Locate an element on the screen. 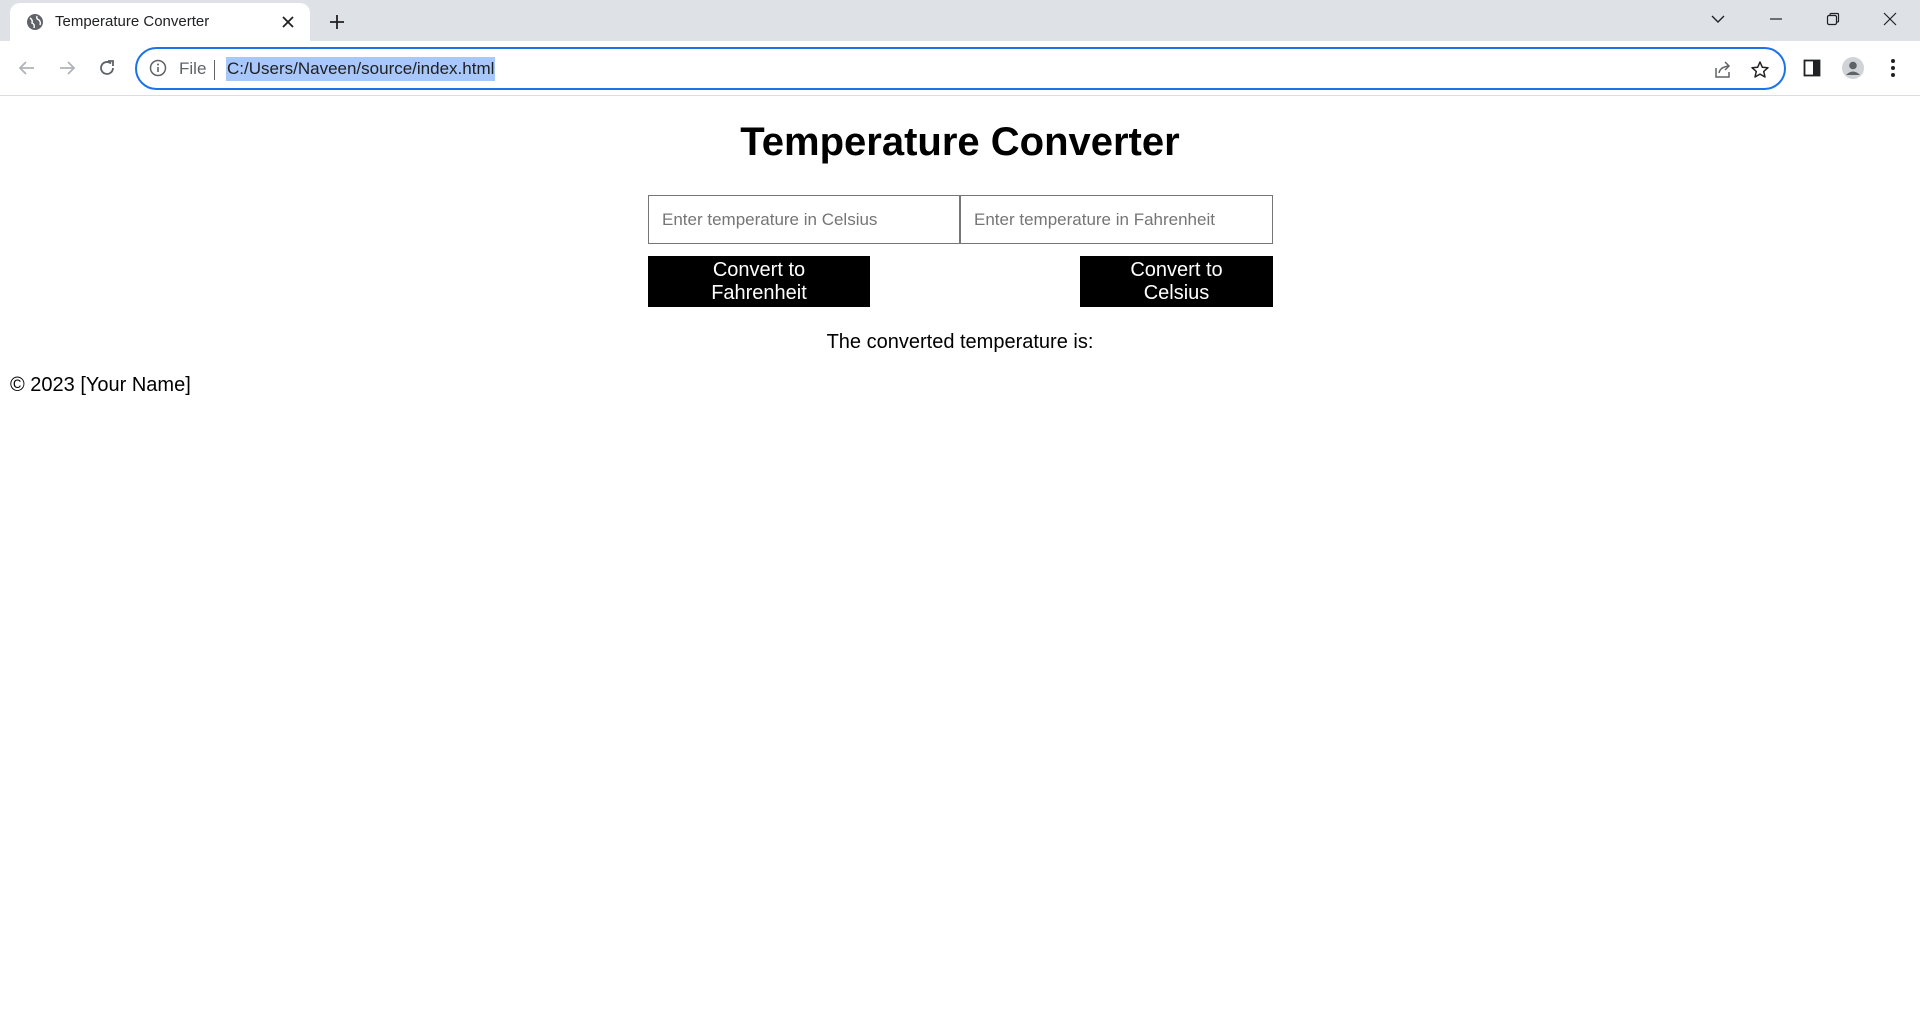 This screenshot has width=1920, height=1020. minimize-icon is located at coordinates (1776, 19).